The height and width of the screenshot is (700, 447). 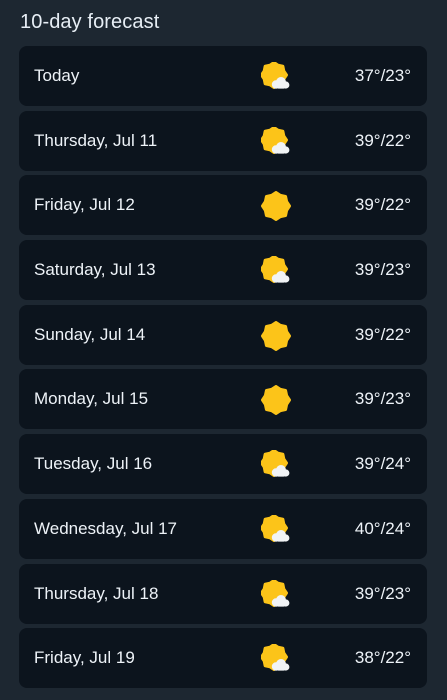 What do you see at coordinates (93, 464) in the screenshot?
I see `day-label: Tuesday, Jul 16` at bounding box center [93, 464].